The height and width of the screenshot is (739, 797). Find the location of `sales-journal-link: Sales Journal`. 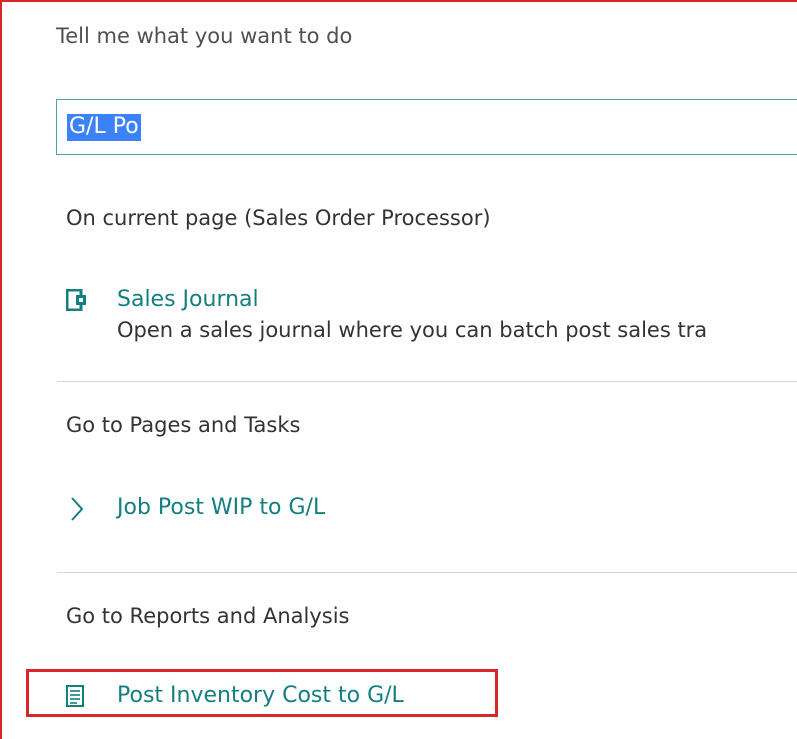

sales-journal-link: Sales Journal is located at coordinates (188, 299).